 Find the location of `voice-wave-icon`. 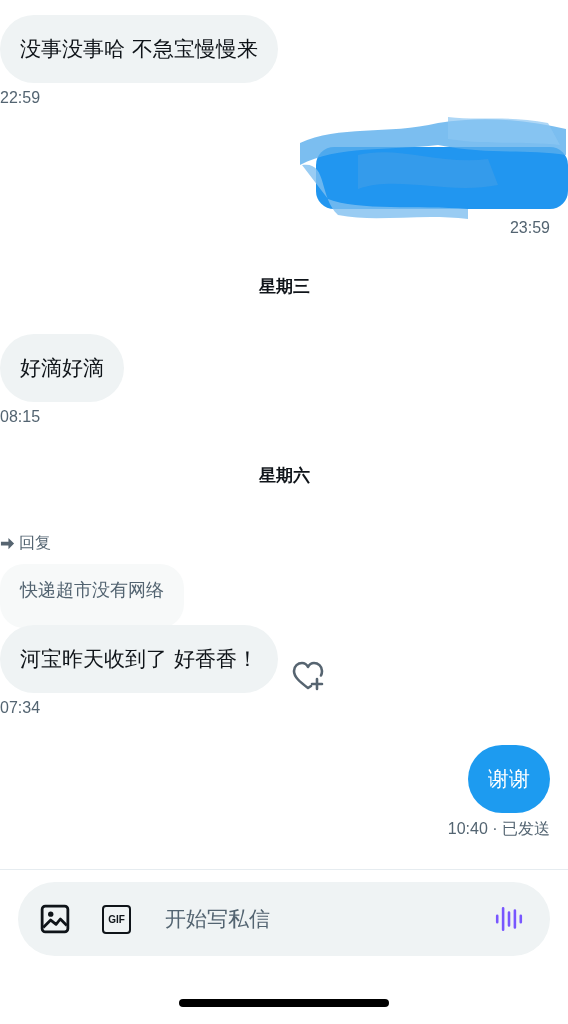

voice-wave-icon is located at coordinates (509, 919).